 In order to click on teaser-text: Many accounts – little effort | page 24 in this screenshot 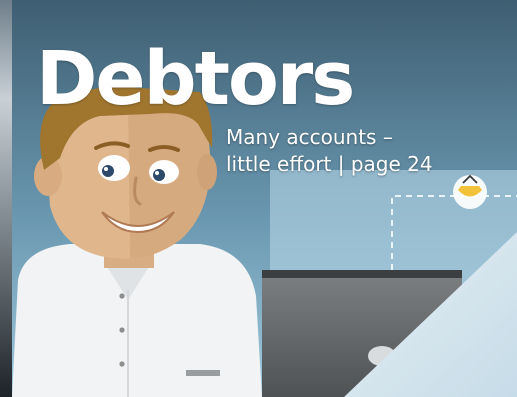, I will do `click(329, 151)`.